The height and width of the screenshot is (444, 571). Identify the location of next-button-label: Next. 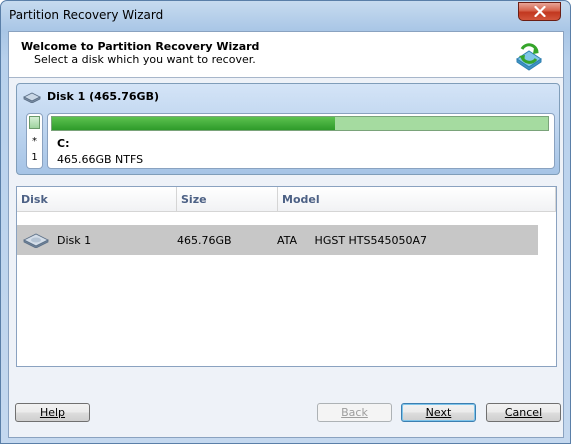
(438, 412).